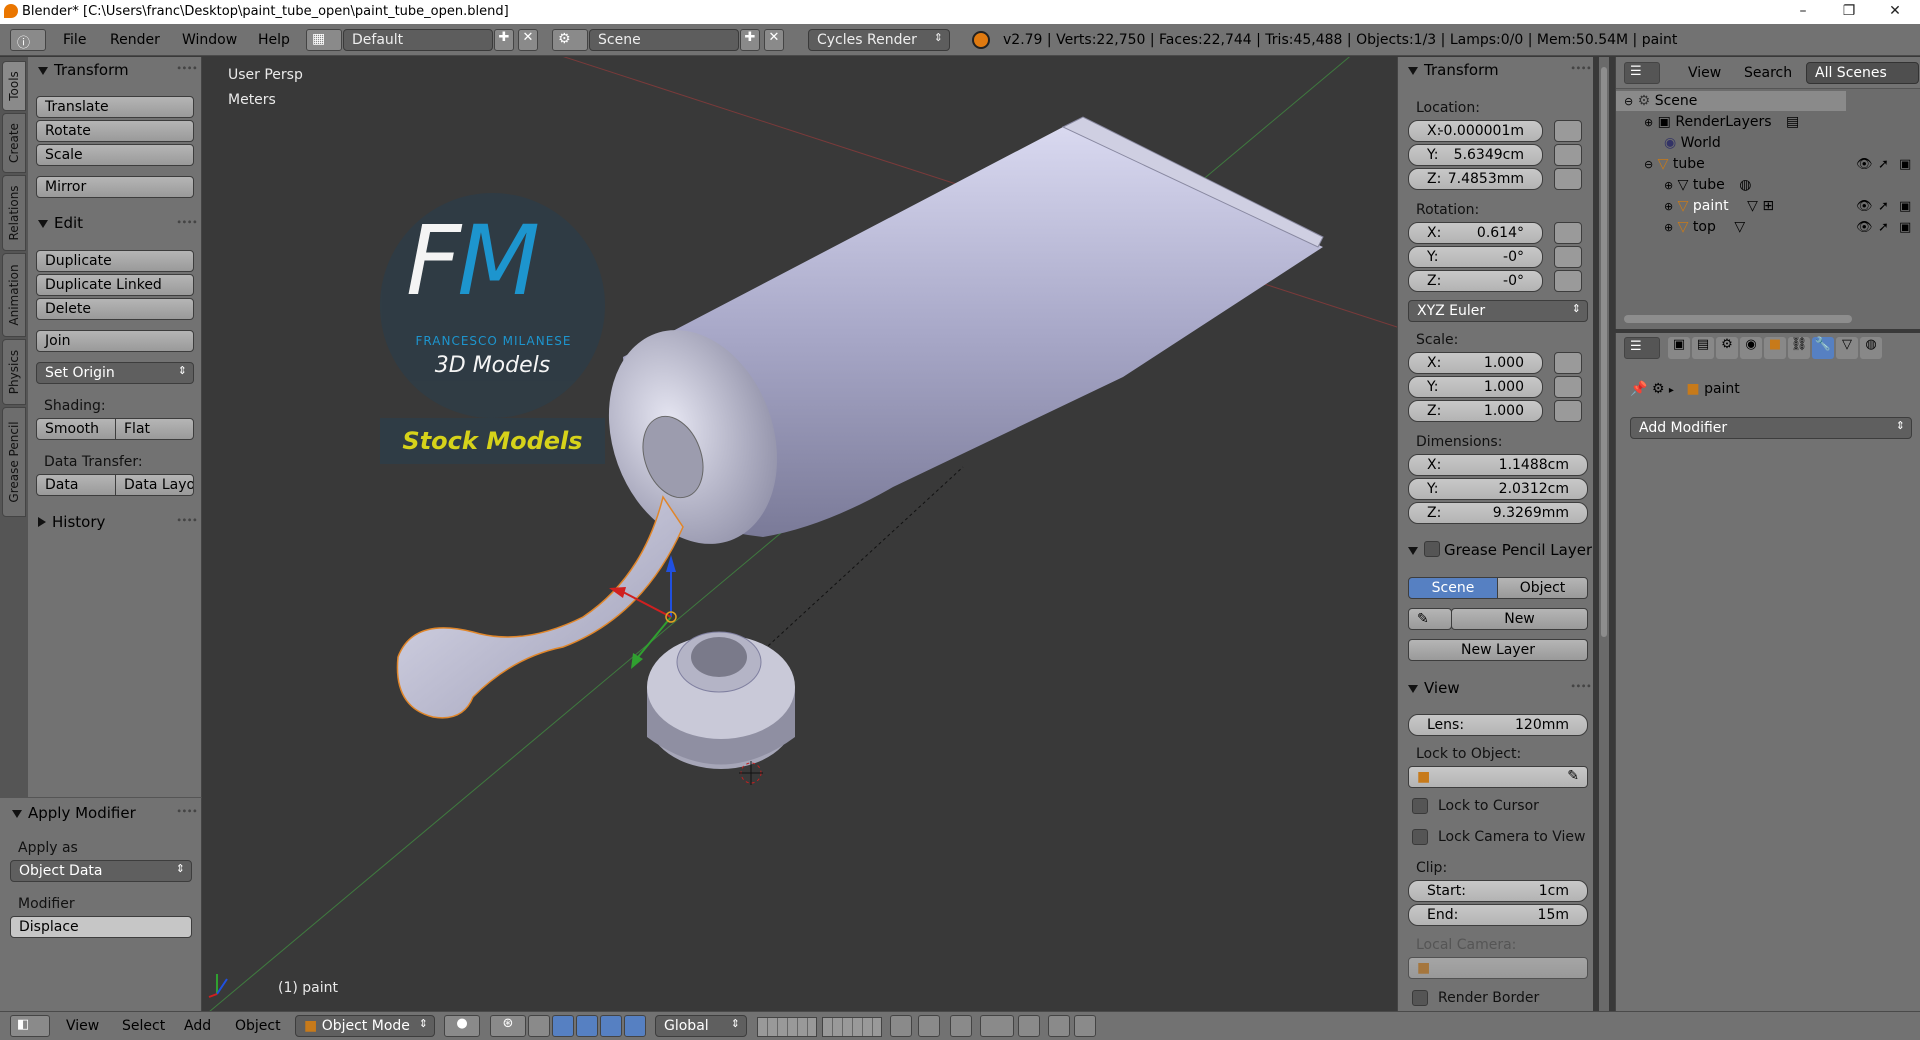 This screenshot has height=1040, width=1920. What do you see at coordinates (1751, 348) in the screenshot?
I see `world-tab-icon: ◉` at bounding box center [1751, 348].